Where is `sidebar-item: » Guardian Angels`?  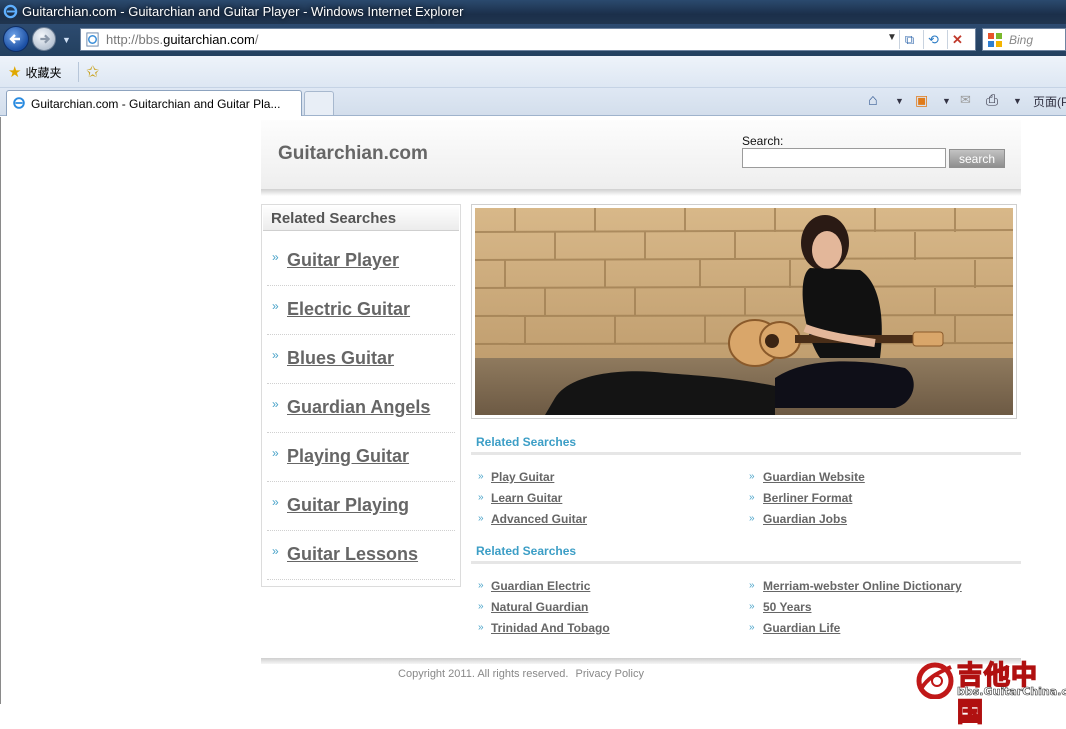 sidebar-item: » Guardian Angels is located at coordinates (361, 408).